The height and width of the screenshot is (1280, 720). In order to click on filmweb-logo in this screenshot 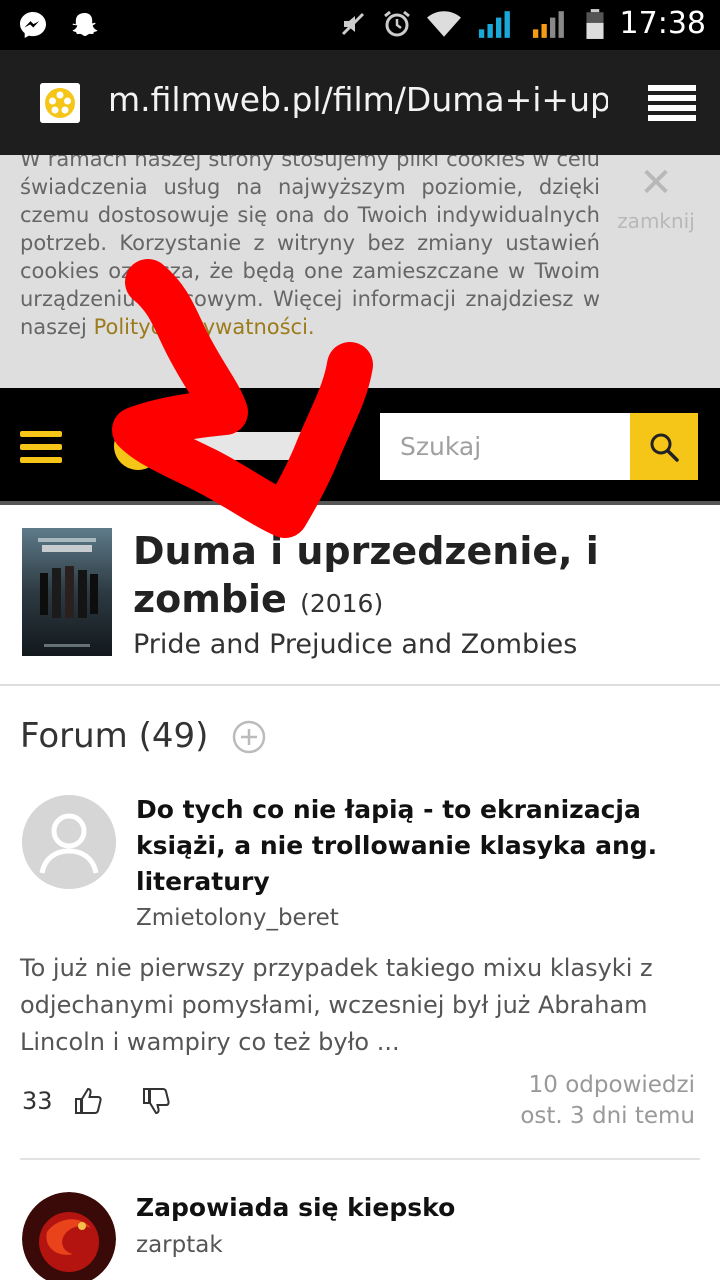, I will do `click(223, 446)`.